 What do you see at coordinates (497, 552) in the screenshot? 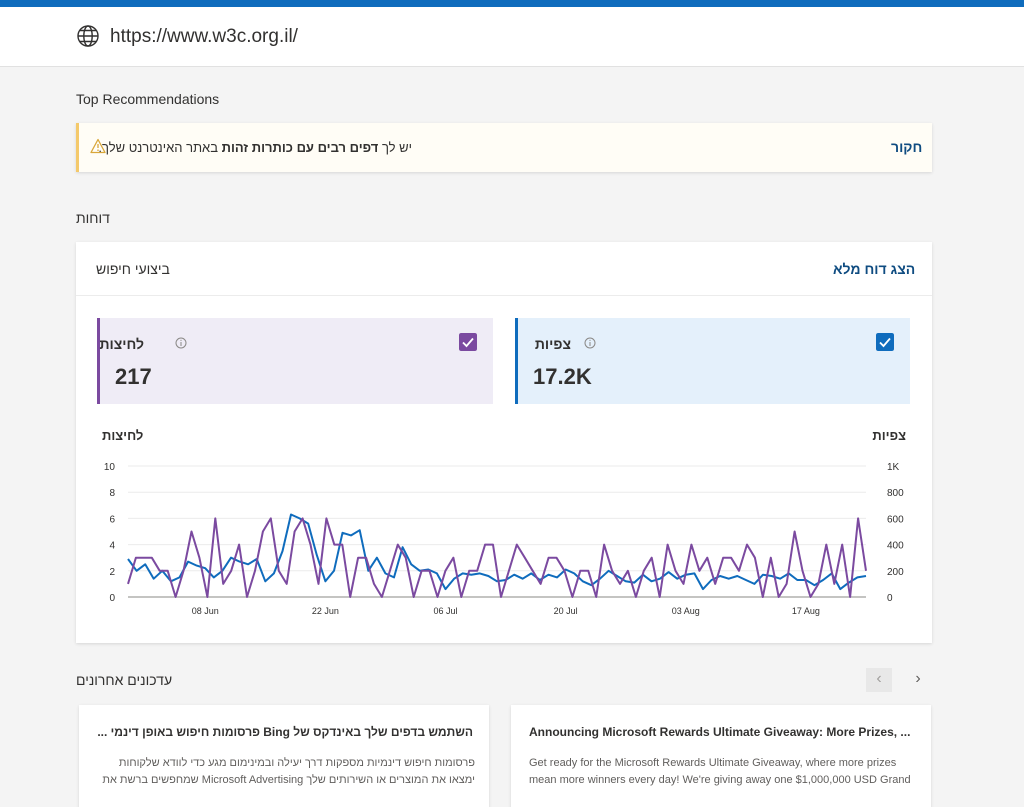
I see `impressions-series-line` at bounding box center [497, 552].